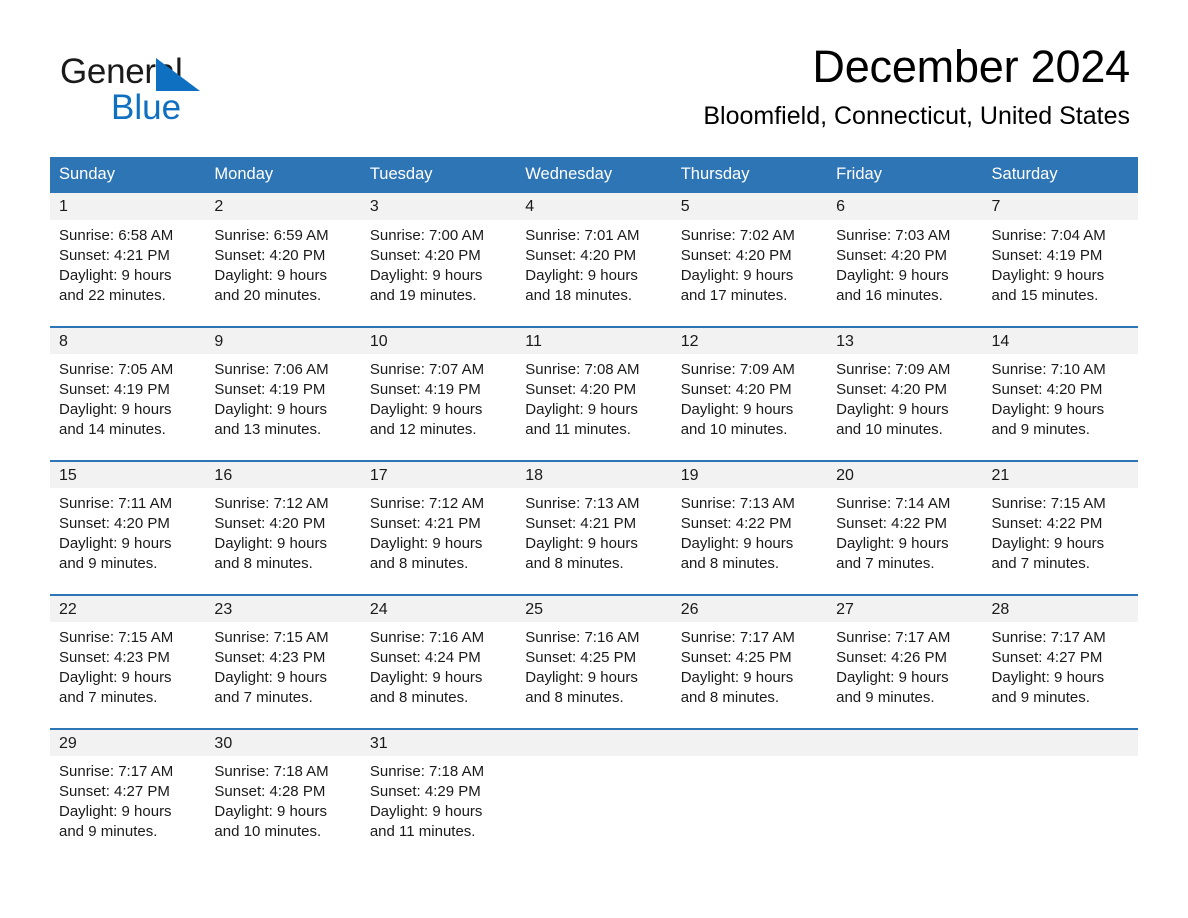  Describe the element at coordinates (1048, 235) in the screenshot. I see `sunrise-text: Sunrise: 7:04 AM` at that location.